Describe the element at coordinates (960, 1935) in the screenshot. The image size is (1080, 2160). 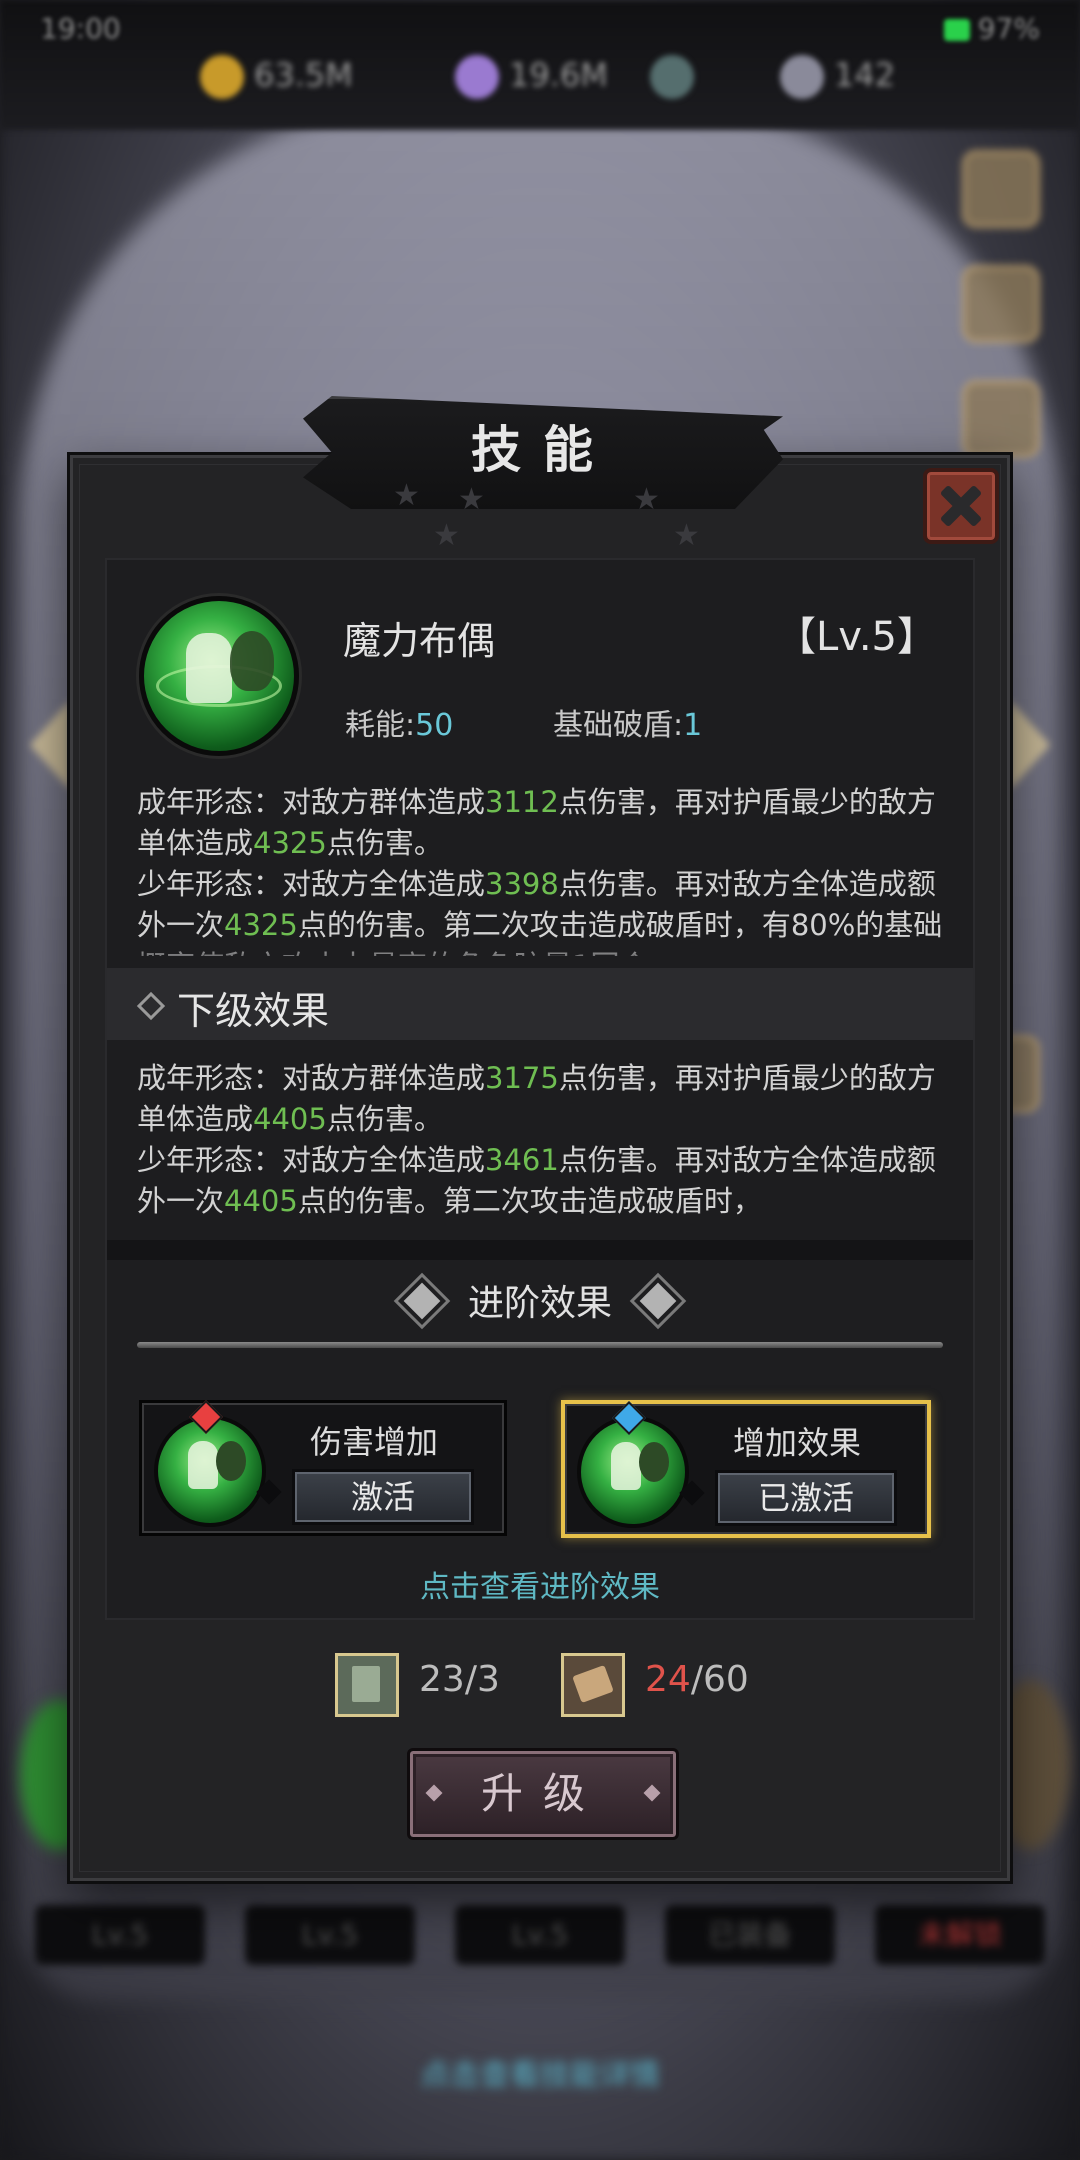
I see `bottom-tab-5: 未解锁` at that location.